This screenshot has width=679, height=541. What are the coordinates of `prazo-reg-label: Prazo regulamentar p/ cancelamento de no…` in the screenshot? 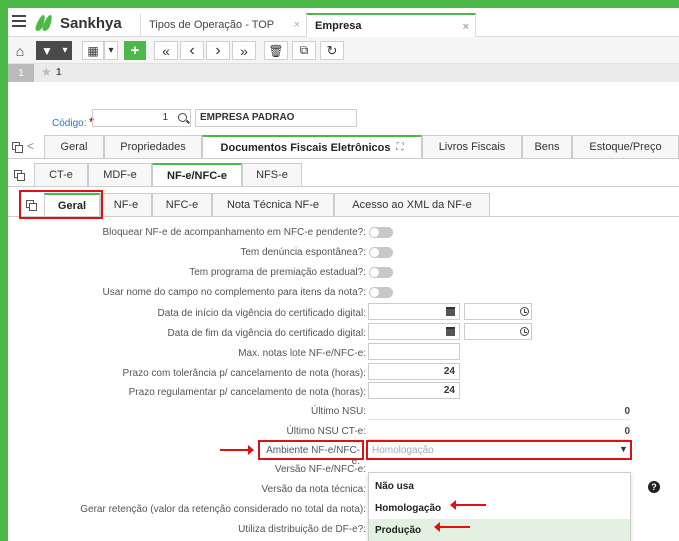 It's located at (247, 392).